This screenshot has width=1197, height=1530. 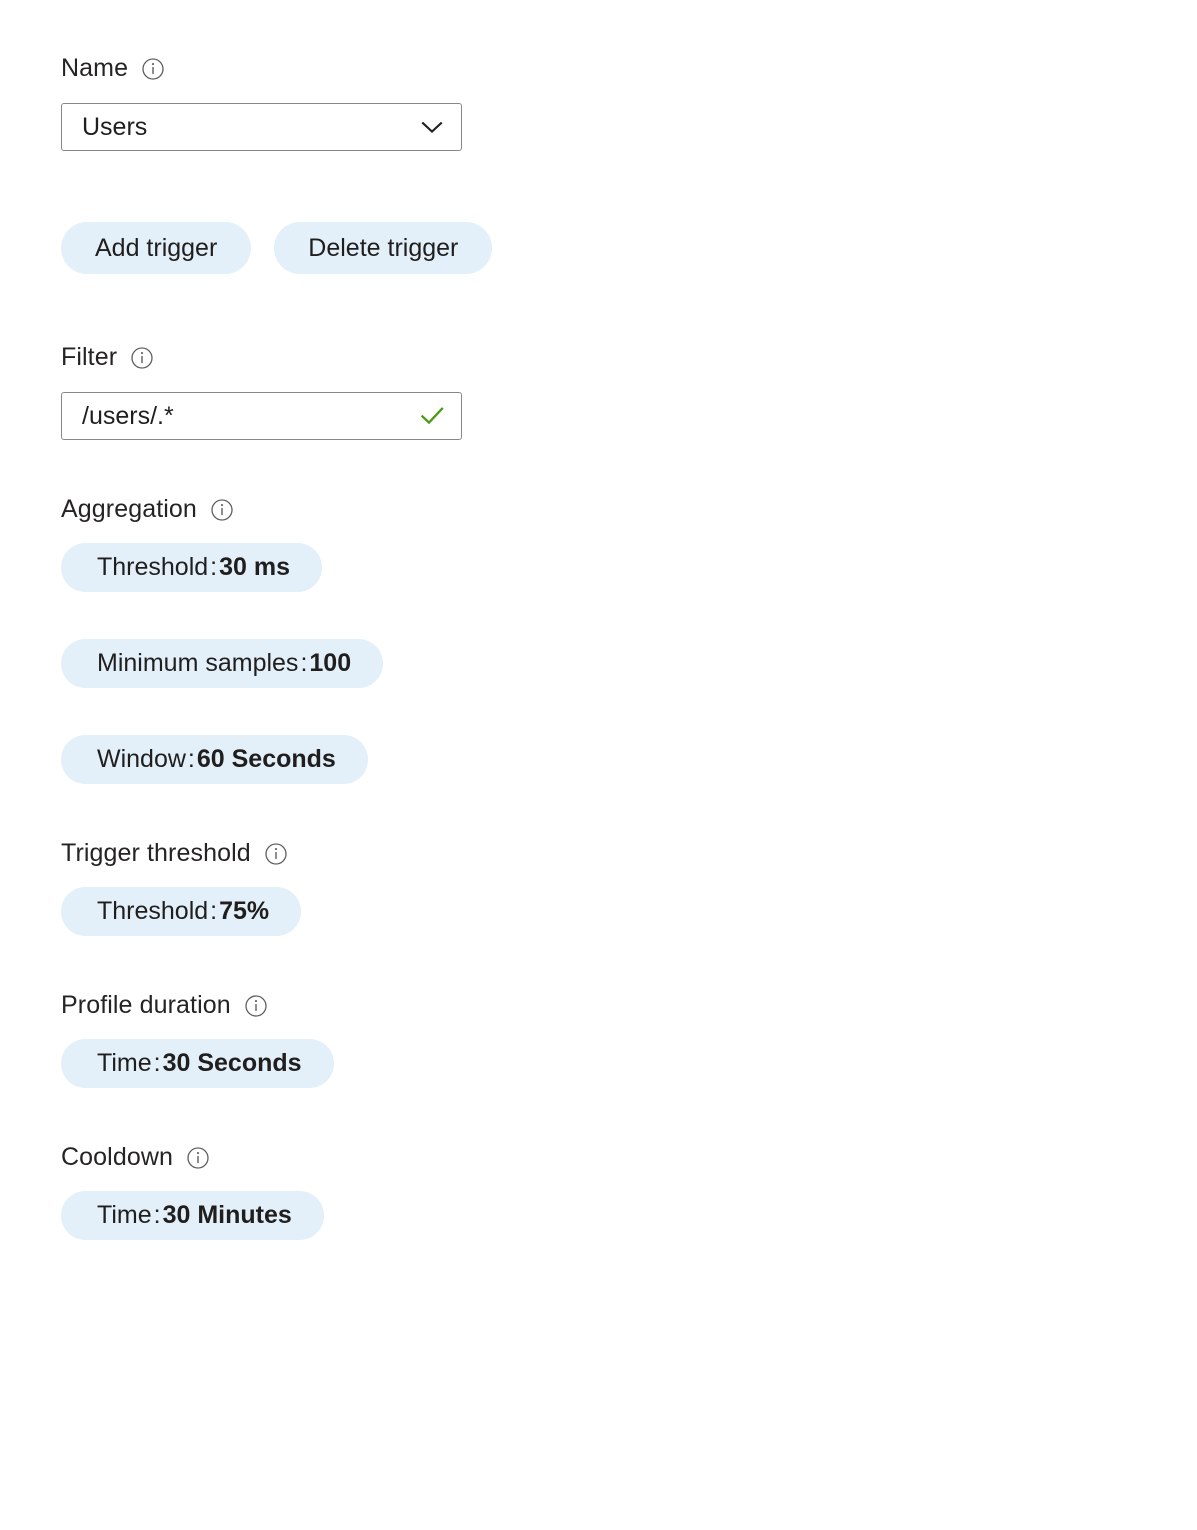 What do you see at coordinates (146, 1005) in the screenshot?
I see `profile-duration-label: Profile duration` at bounding box center [146, 1005].